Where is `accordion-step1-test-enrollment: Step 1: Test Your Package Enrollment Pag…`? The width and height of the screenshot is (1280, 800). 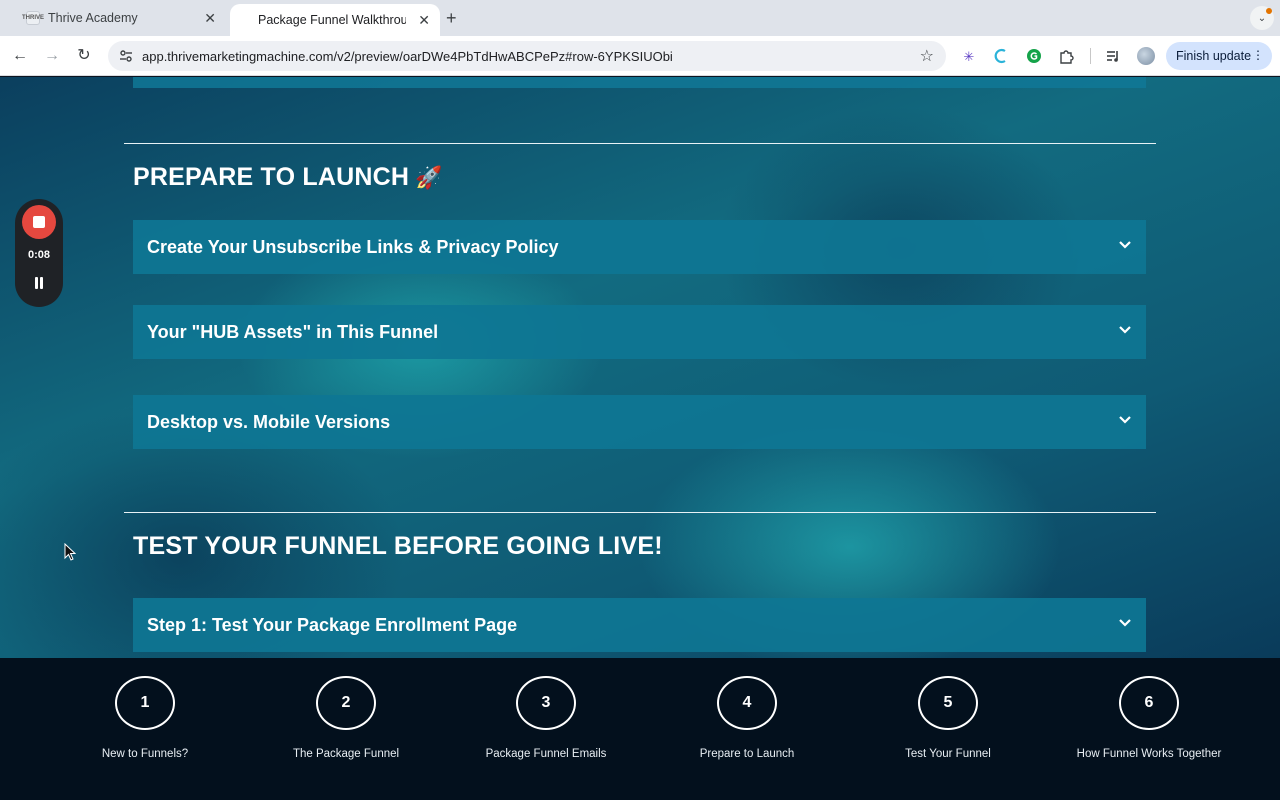 accordion-step1-test-enrollment: Step 1: Test Your Package Enrollment Pag… is located at coordinates (639, 625).